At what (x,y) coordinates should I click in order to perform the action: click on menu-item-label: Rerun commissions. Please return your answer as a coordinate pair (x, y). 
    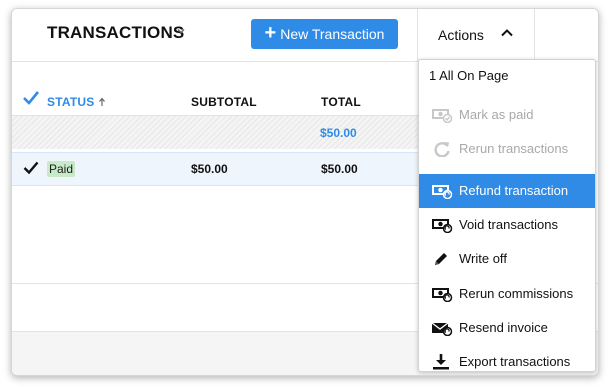
    Looking at the image, I should click on (516, 293).